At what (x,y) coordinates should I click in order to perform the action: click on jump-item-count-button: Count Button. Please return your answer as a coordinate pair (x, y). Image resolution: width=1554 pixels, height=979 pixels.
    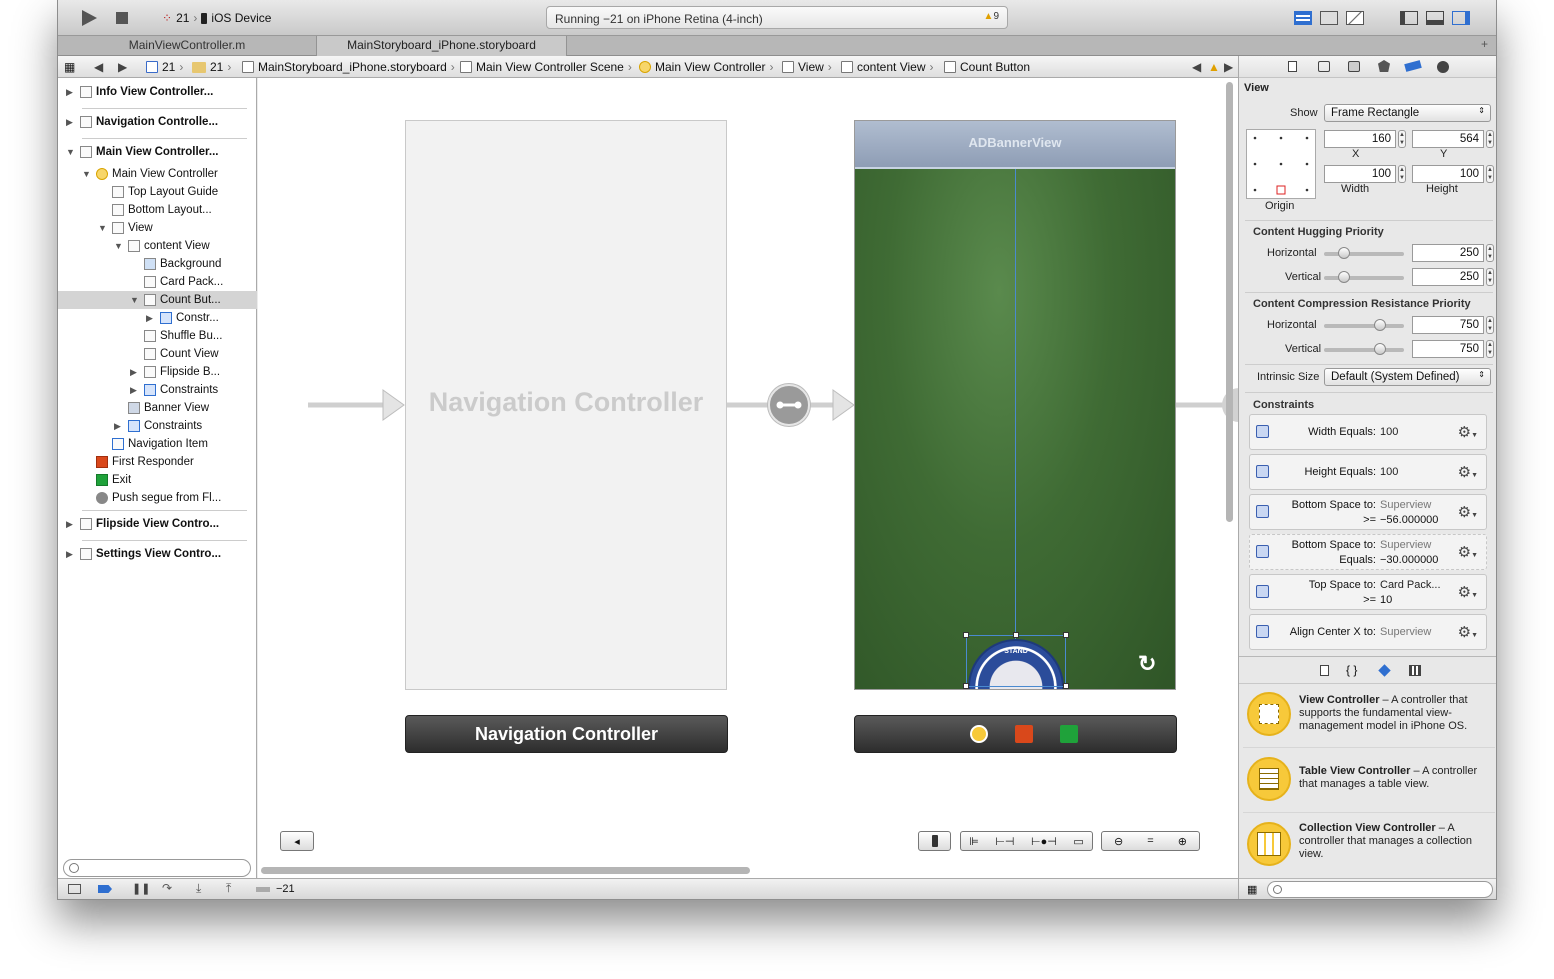
    Looking at the image, I should click on (987, 67).